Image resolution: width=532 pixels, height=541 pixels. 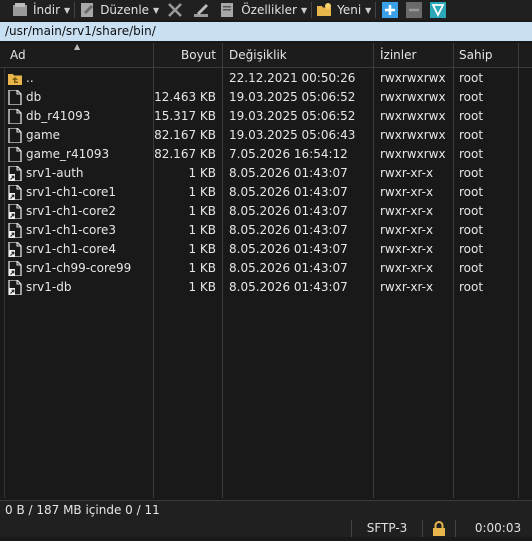 I want to click on file-modified: 22.12.2021 00:50:26, so click(x=292, y=78).